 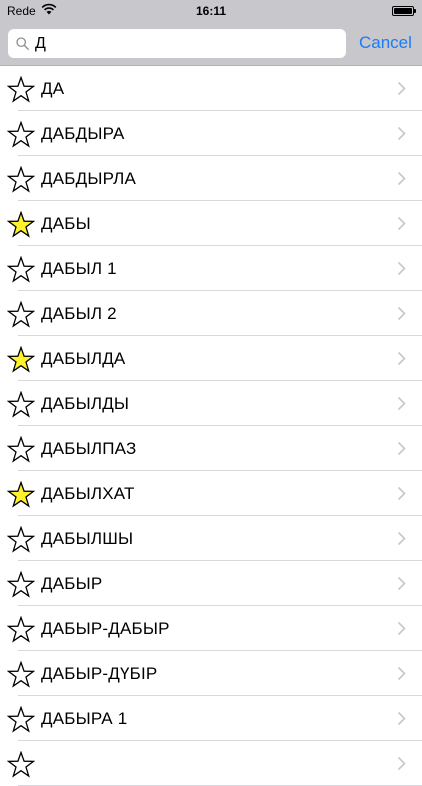 I want to click on list-item: ДАБЫЛХАТ, so click(x=211, y=493).